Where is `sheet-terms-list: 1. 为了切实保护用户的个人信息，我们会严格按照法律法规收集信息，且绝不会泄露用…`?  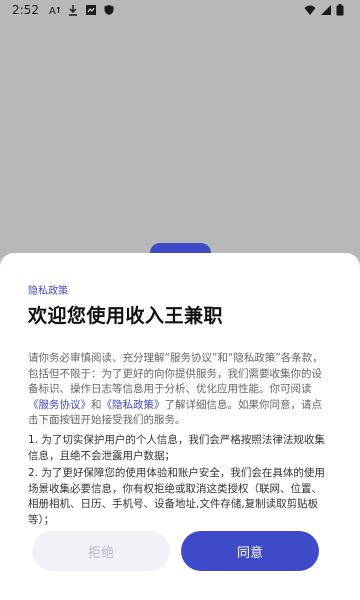
sheet-terms-list: 1. 为了切实保护用户的个人信息，我们会严格按照法律法规收集信息，且绝不会泄露用… is located at coordinates (179, 481).